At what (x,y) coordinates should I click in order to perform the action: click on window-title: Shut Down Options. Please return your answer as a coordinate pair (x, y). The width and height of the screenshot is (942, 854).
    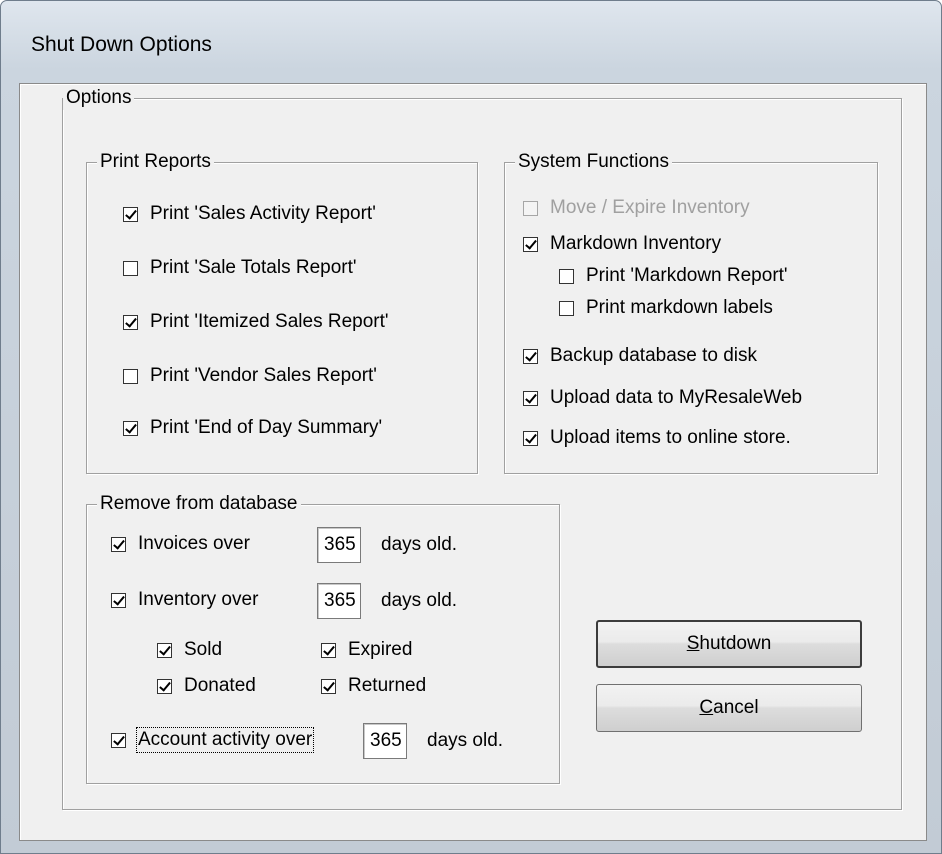
    Looking at the image, I should click on (121, 44).